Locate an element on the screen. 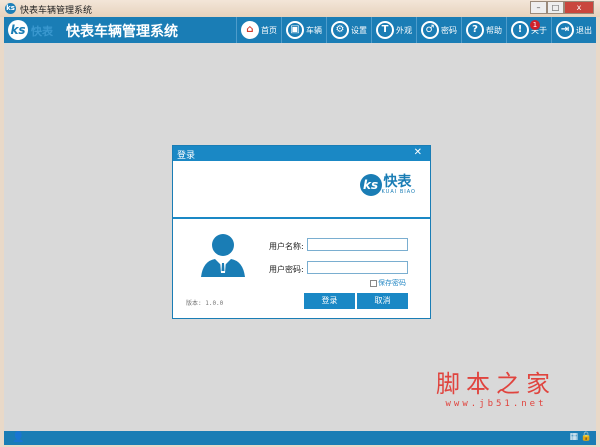 This screenshot has height=447, width=600. minimize-button: – is located at coordinates (538, 7).